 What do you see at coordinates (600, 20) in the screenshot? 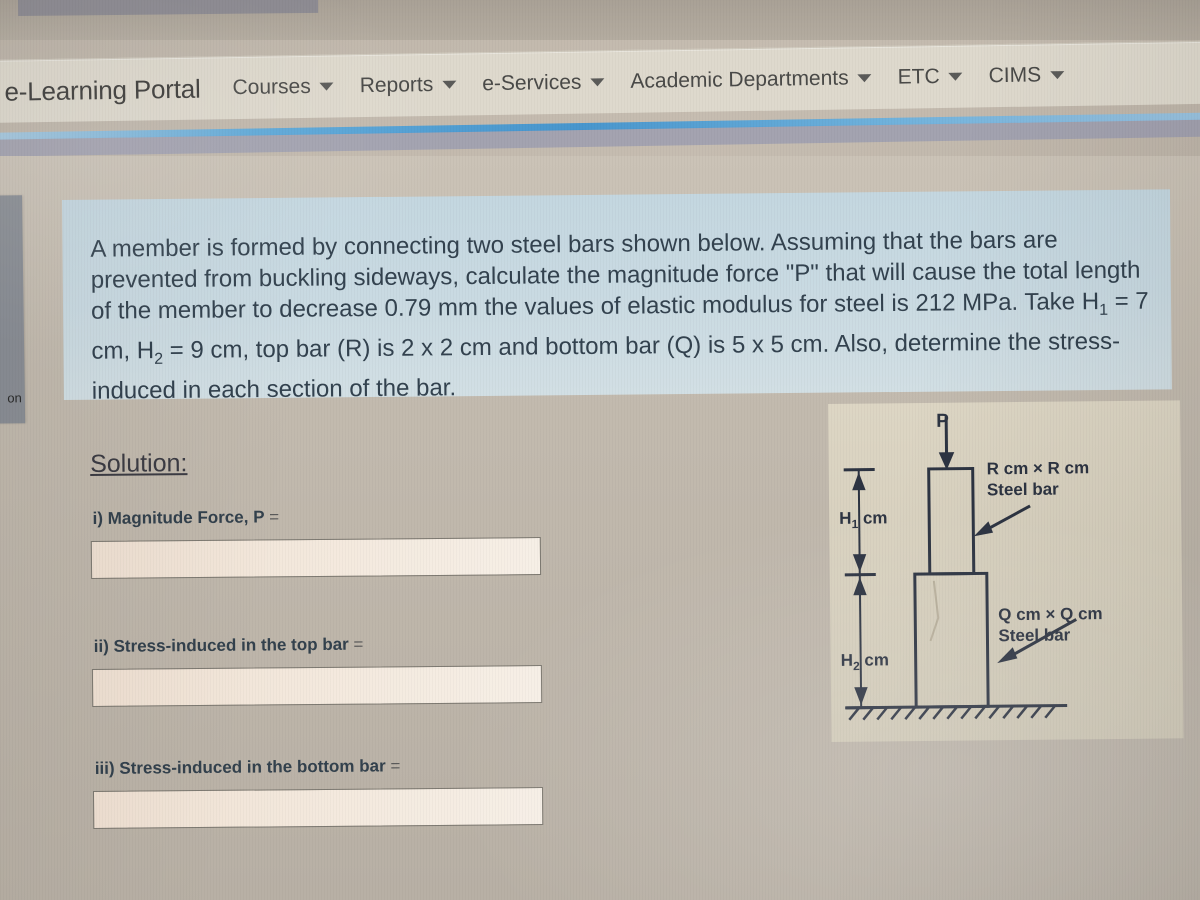
I see `window-top-strip` at bounding box center [600, 20].